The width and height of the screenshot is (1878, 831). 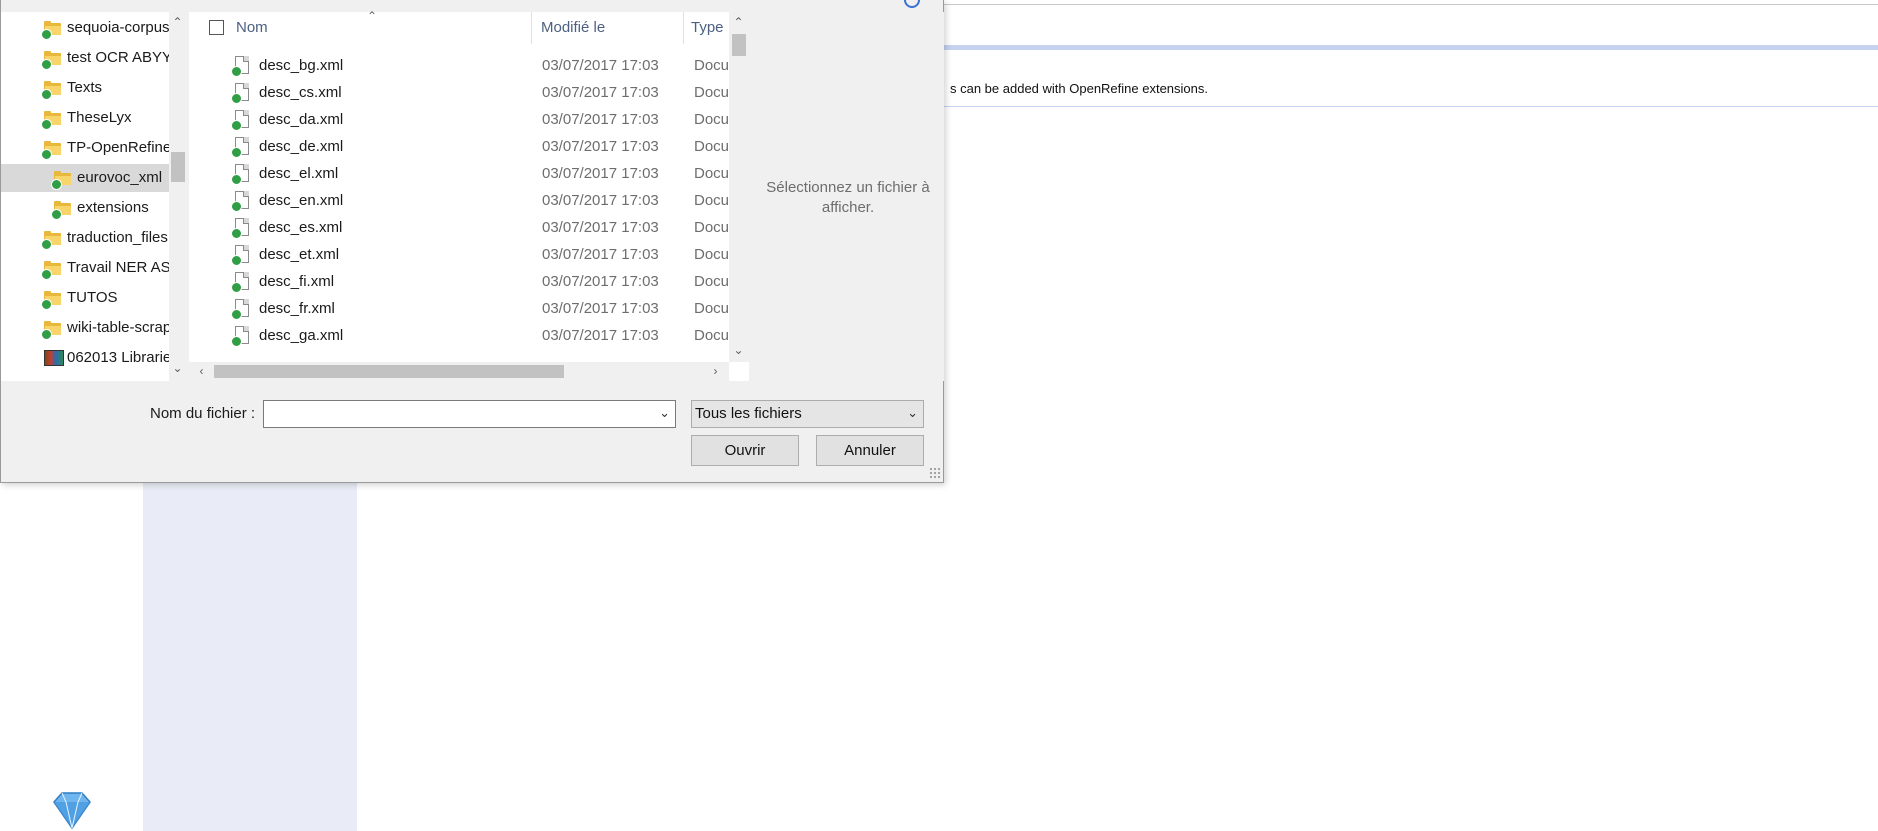 I want to click on file-list-hscrollbar: ‹ ›, so click(x=459, y=371).